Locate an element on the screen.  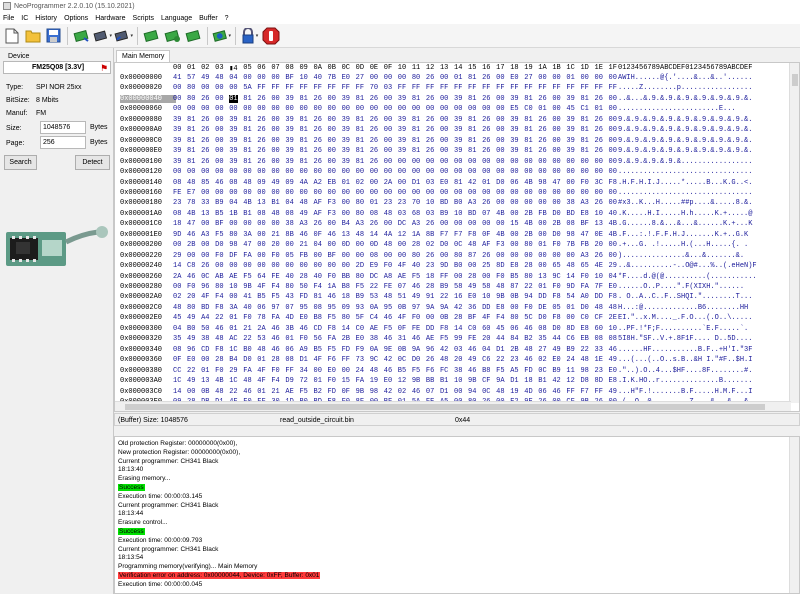
hex-byte: 0C is located at coordinates (402, 360).